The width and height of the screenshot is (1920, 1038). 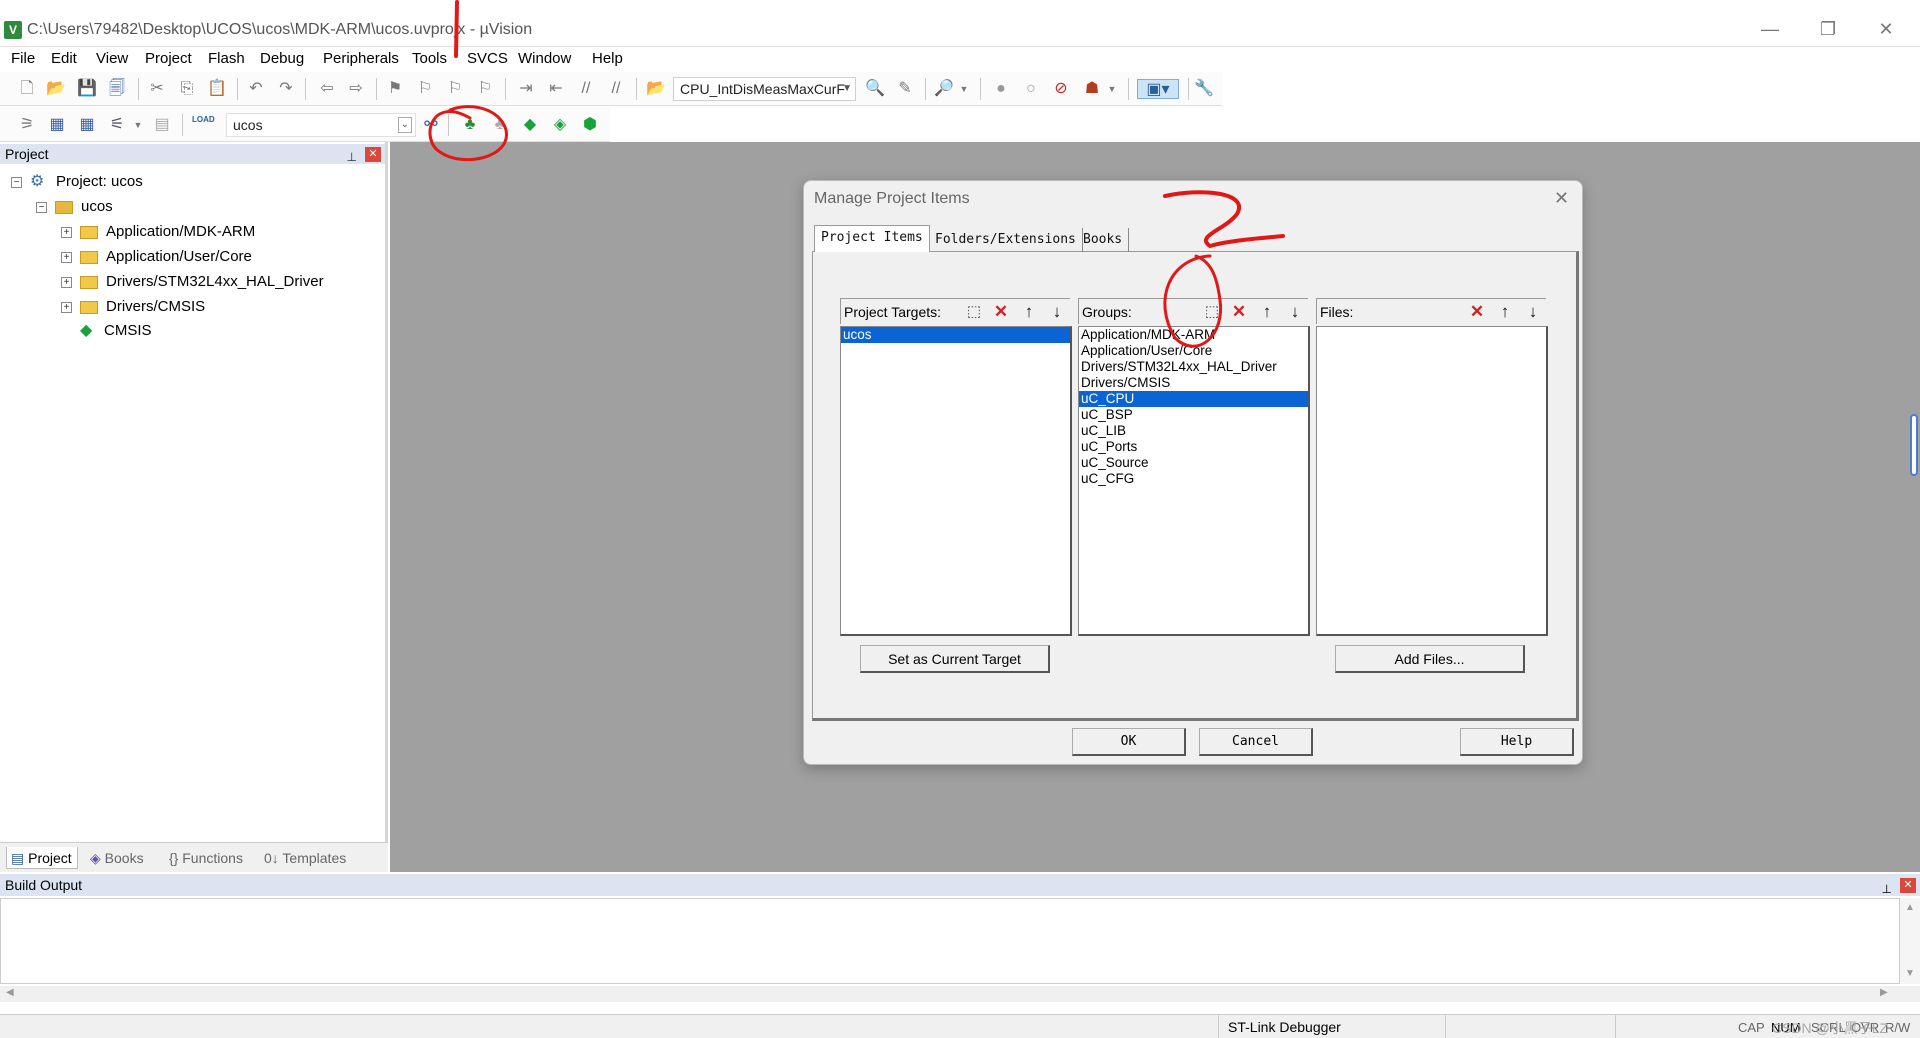 I want to click on pin-icon: ⊥, so click(x=352, y=157).